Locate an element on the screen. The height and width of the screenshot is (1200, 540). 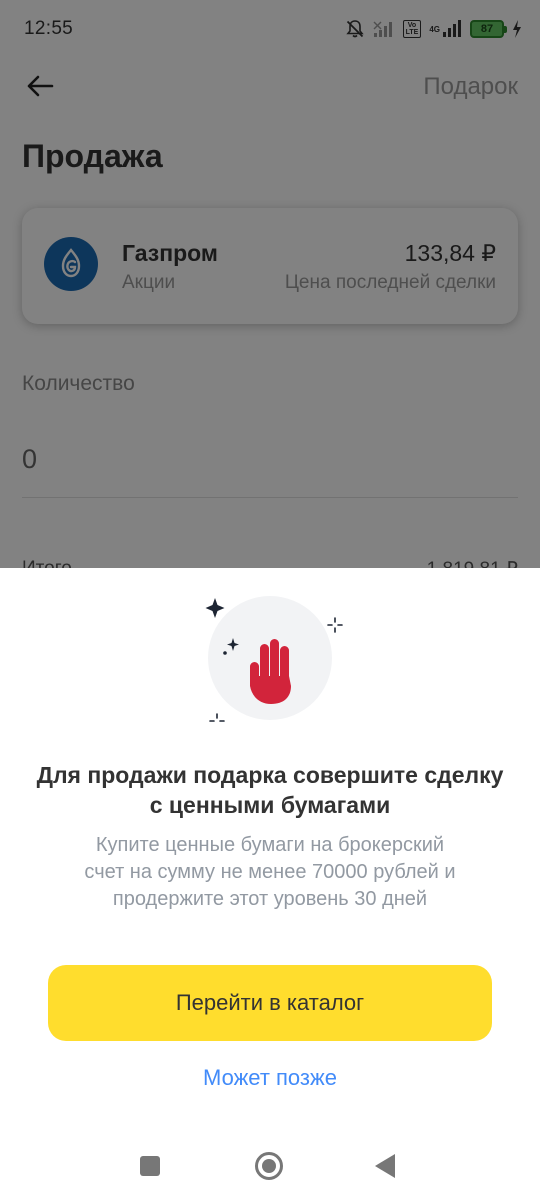
system-nav-bar is located at coordinates (270, 1166).